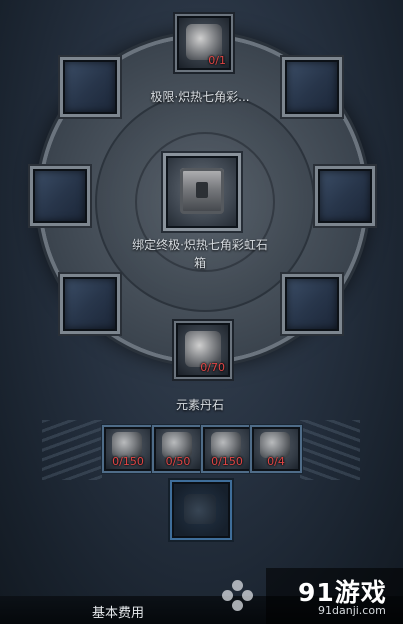 Image resolution: width=403 pixels, height=624 pixels. Describe the element at coordinates (72, 450) in the screenshot. I see `left-wing-ornament` at that location.